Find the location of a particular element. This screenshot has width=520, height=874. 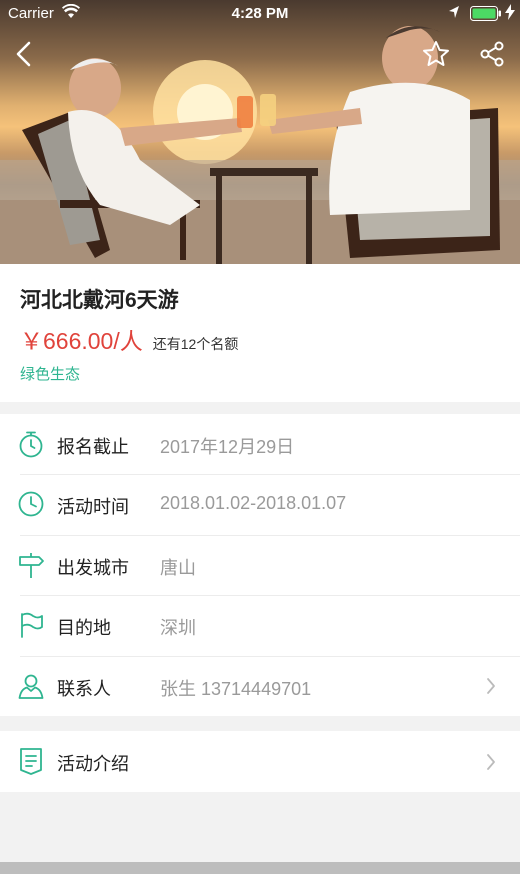

share-button is located at coordinates (492, 54).